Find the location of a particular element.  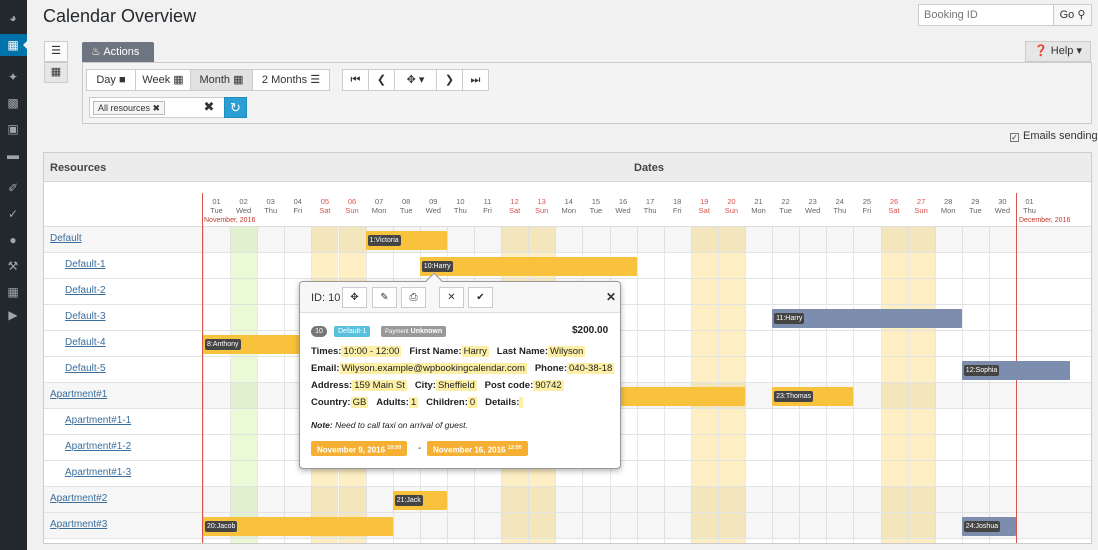

booking-bar: 21:Jack is located at coordinates (419, 500).